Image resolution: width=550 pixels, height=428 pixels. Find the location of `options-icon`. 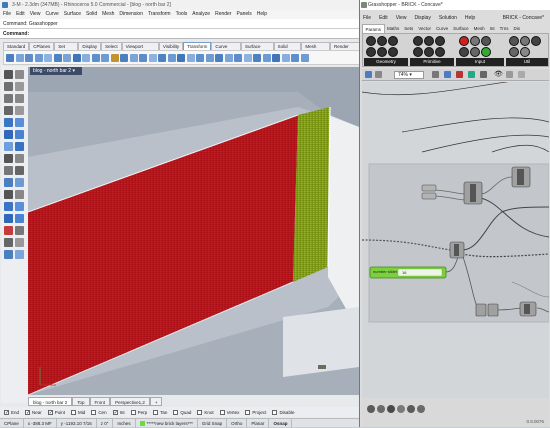

options-icon is located at coordinates (304, 57).